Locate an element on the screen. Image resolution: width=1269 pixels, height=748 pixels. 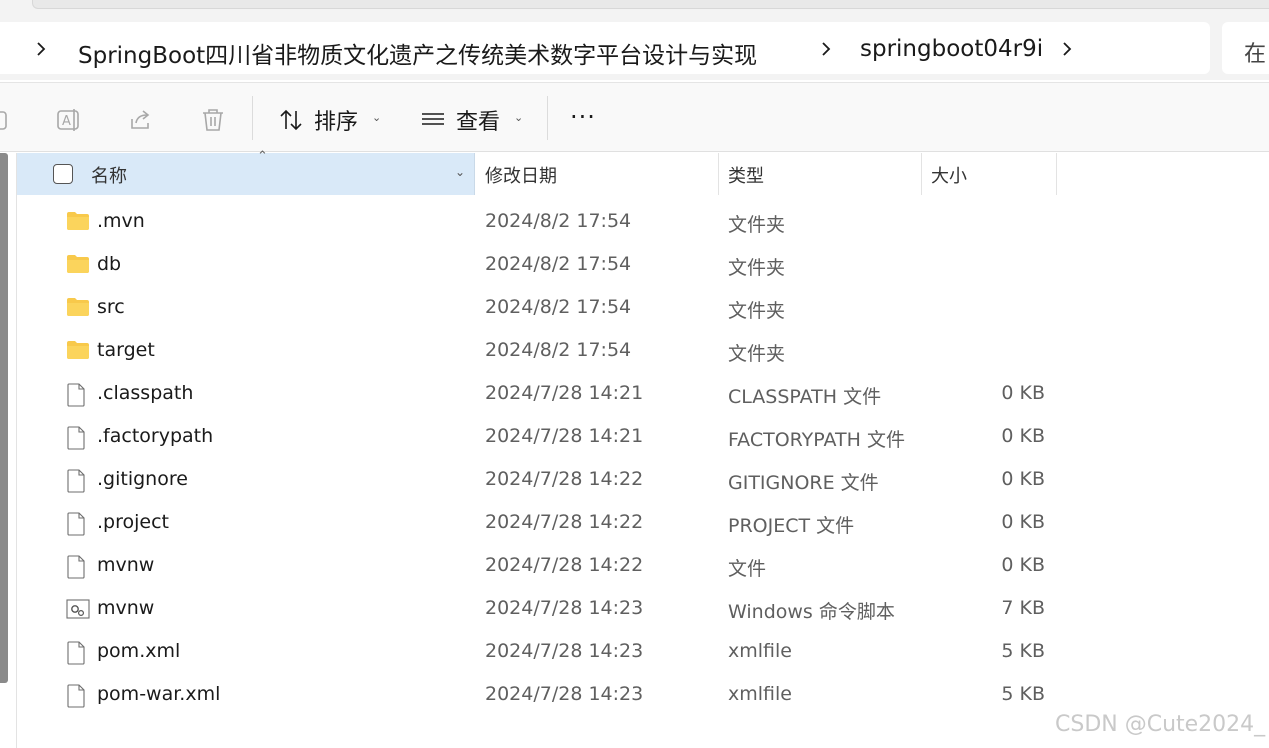
file-row: pom-war.xml 2024/7/28 14:23 xmlfile 5 KB is located at coordinates (634, 695).